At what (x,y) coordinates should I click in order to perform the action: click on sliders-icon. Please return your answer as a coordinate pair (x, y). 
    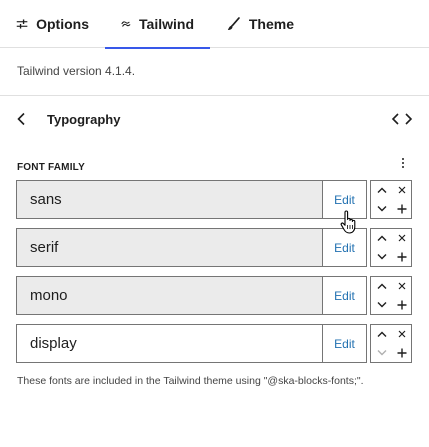
    Looking at the image, I should click on (22, 24).